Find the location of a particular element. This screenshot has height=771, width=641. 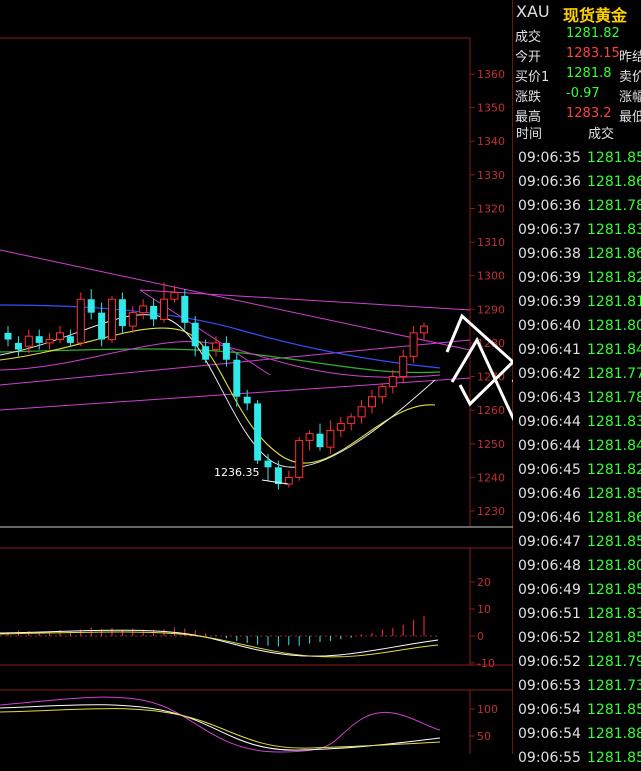

quote-header: XAU 现货黄金 is located at coordinates (577, 12).